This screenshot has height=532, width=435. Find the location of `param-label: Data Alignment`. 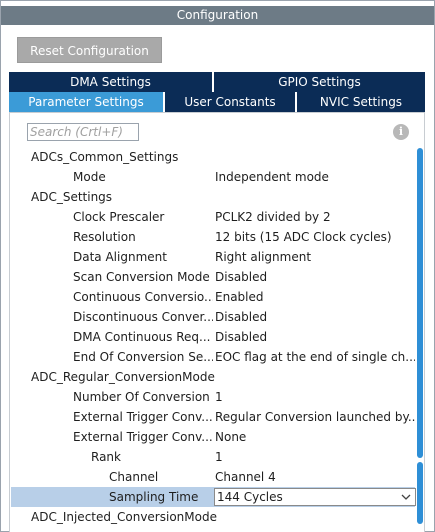

param-label: Data Alignment is located at coordinates (120, 257).